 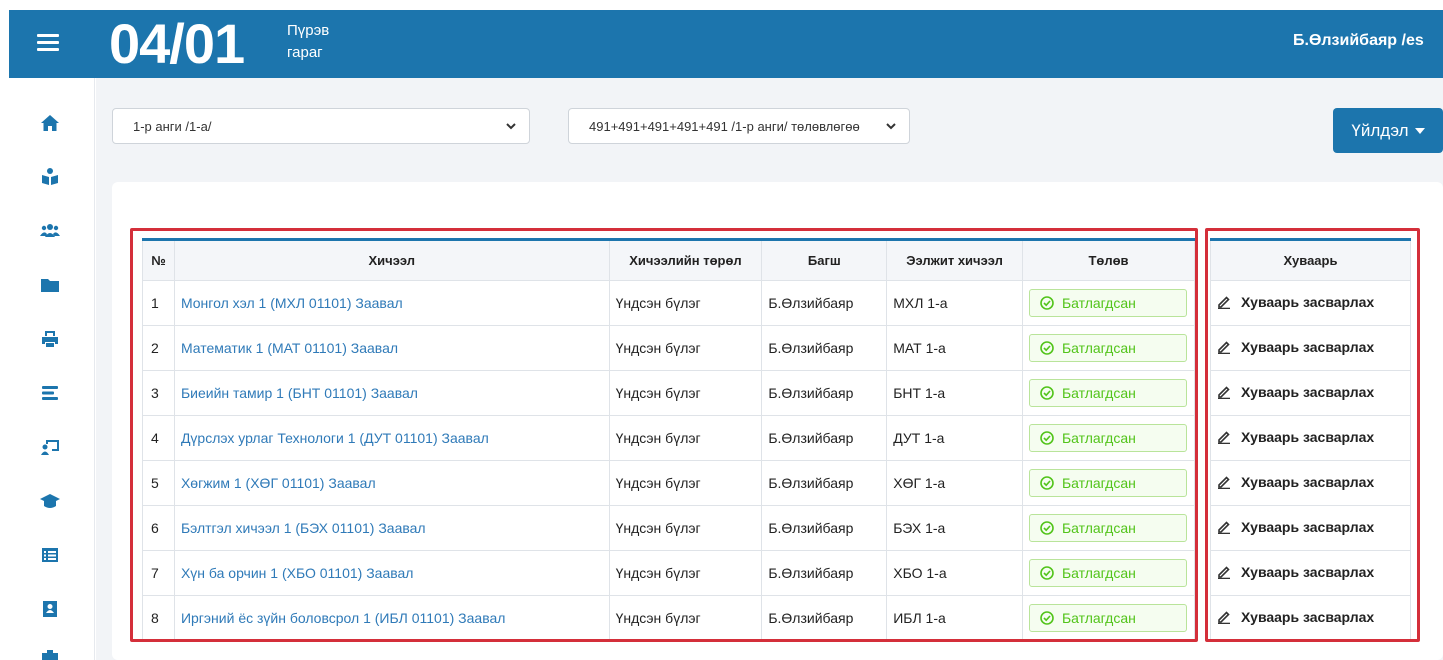 I want to click on row-num: 7, so click(x=158, y=573).